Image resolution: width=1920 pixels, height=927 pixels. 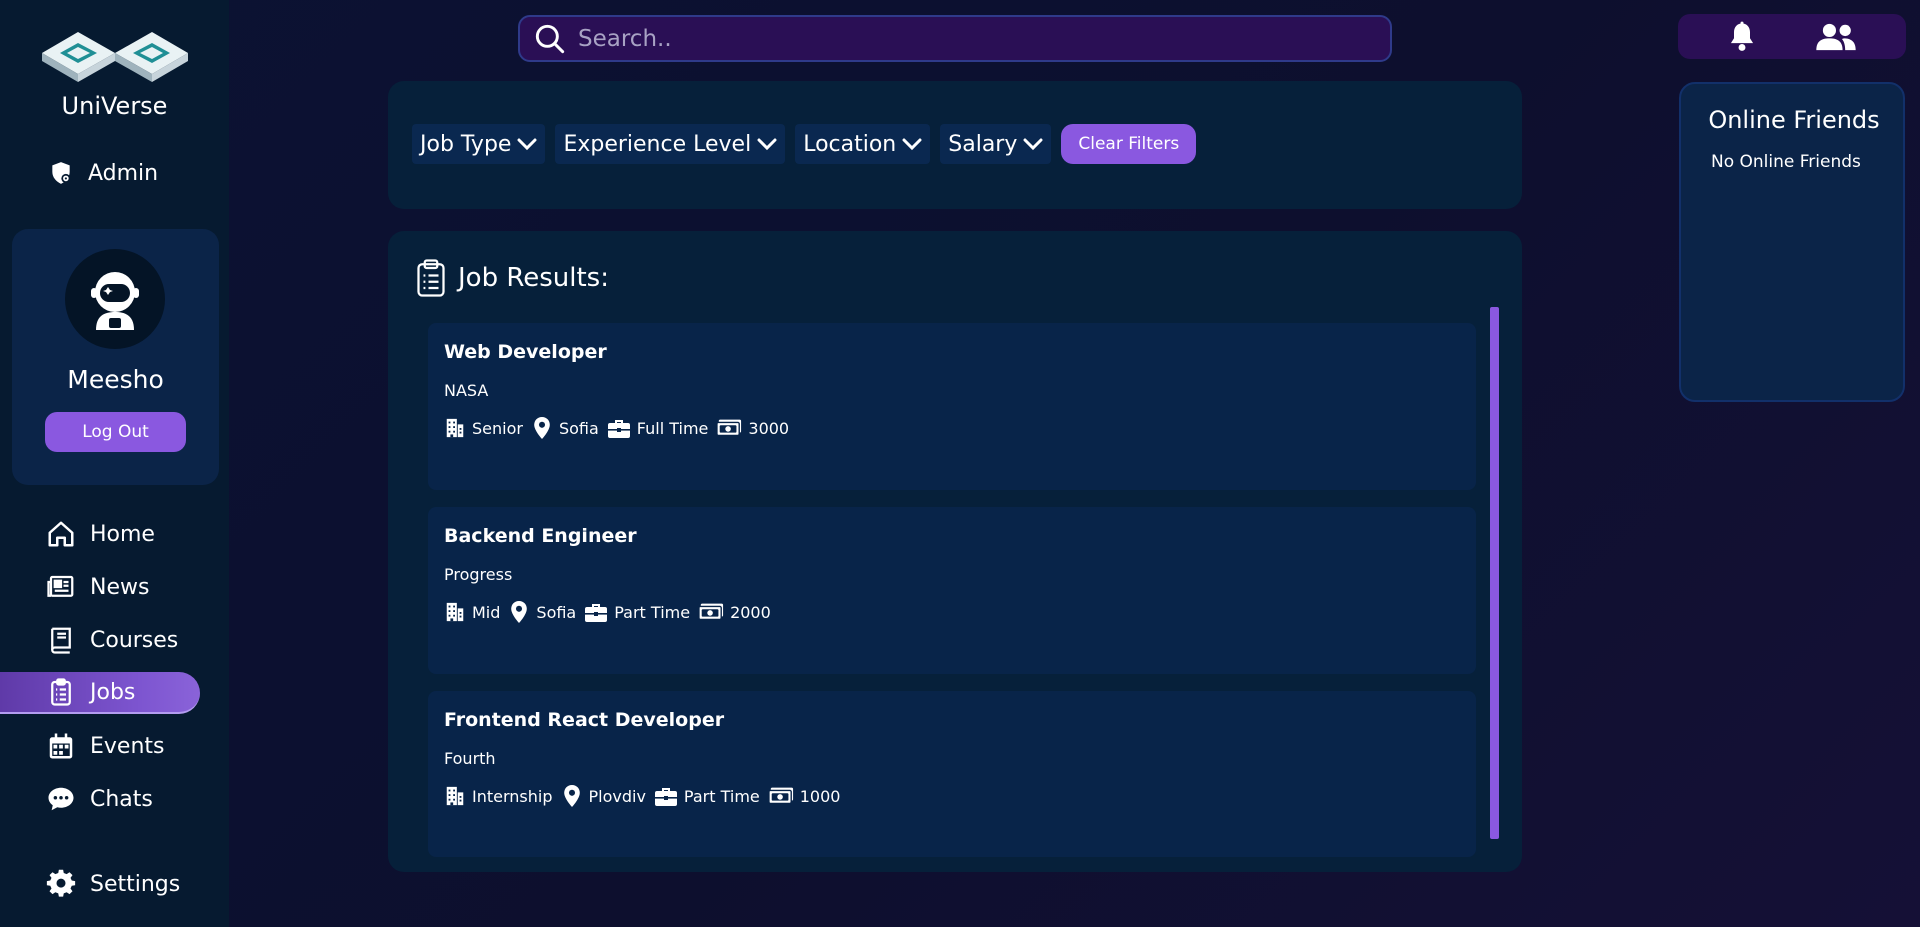 I want to click on job-meta: Senior Sofia Full Time 3000, so click(x=952, y=428).